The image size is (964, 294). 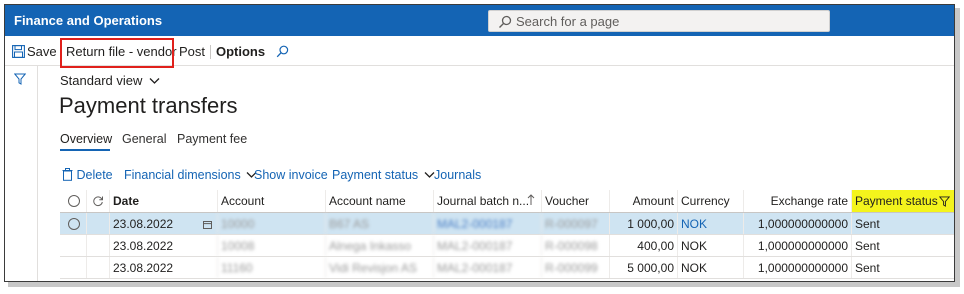 I want to click on payment-status-menu: Payment status, so click(x=383, y=175).